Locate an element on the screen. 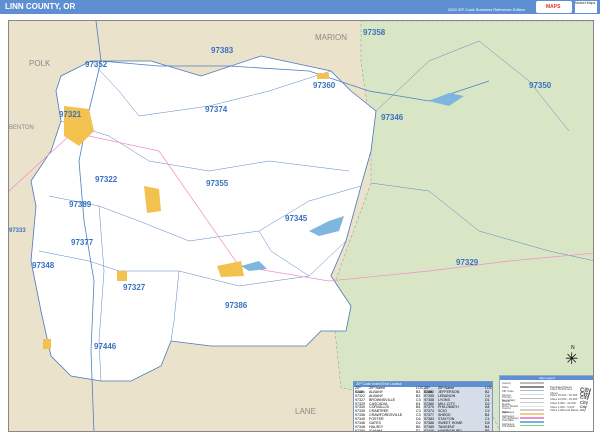 The height and width of the screenshot is (436, 600). edition-label: 2020 ZIP Code Business Reference Edition is located at coordinates (486, 9).